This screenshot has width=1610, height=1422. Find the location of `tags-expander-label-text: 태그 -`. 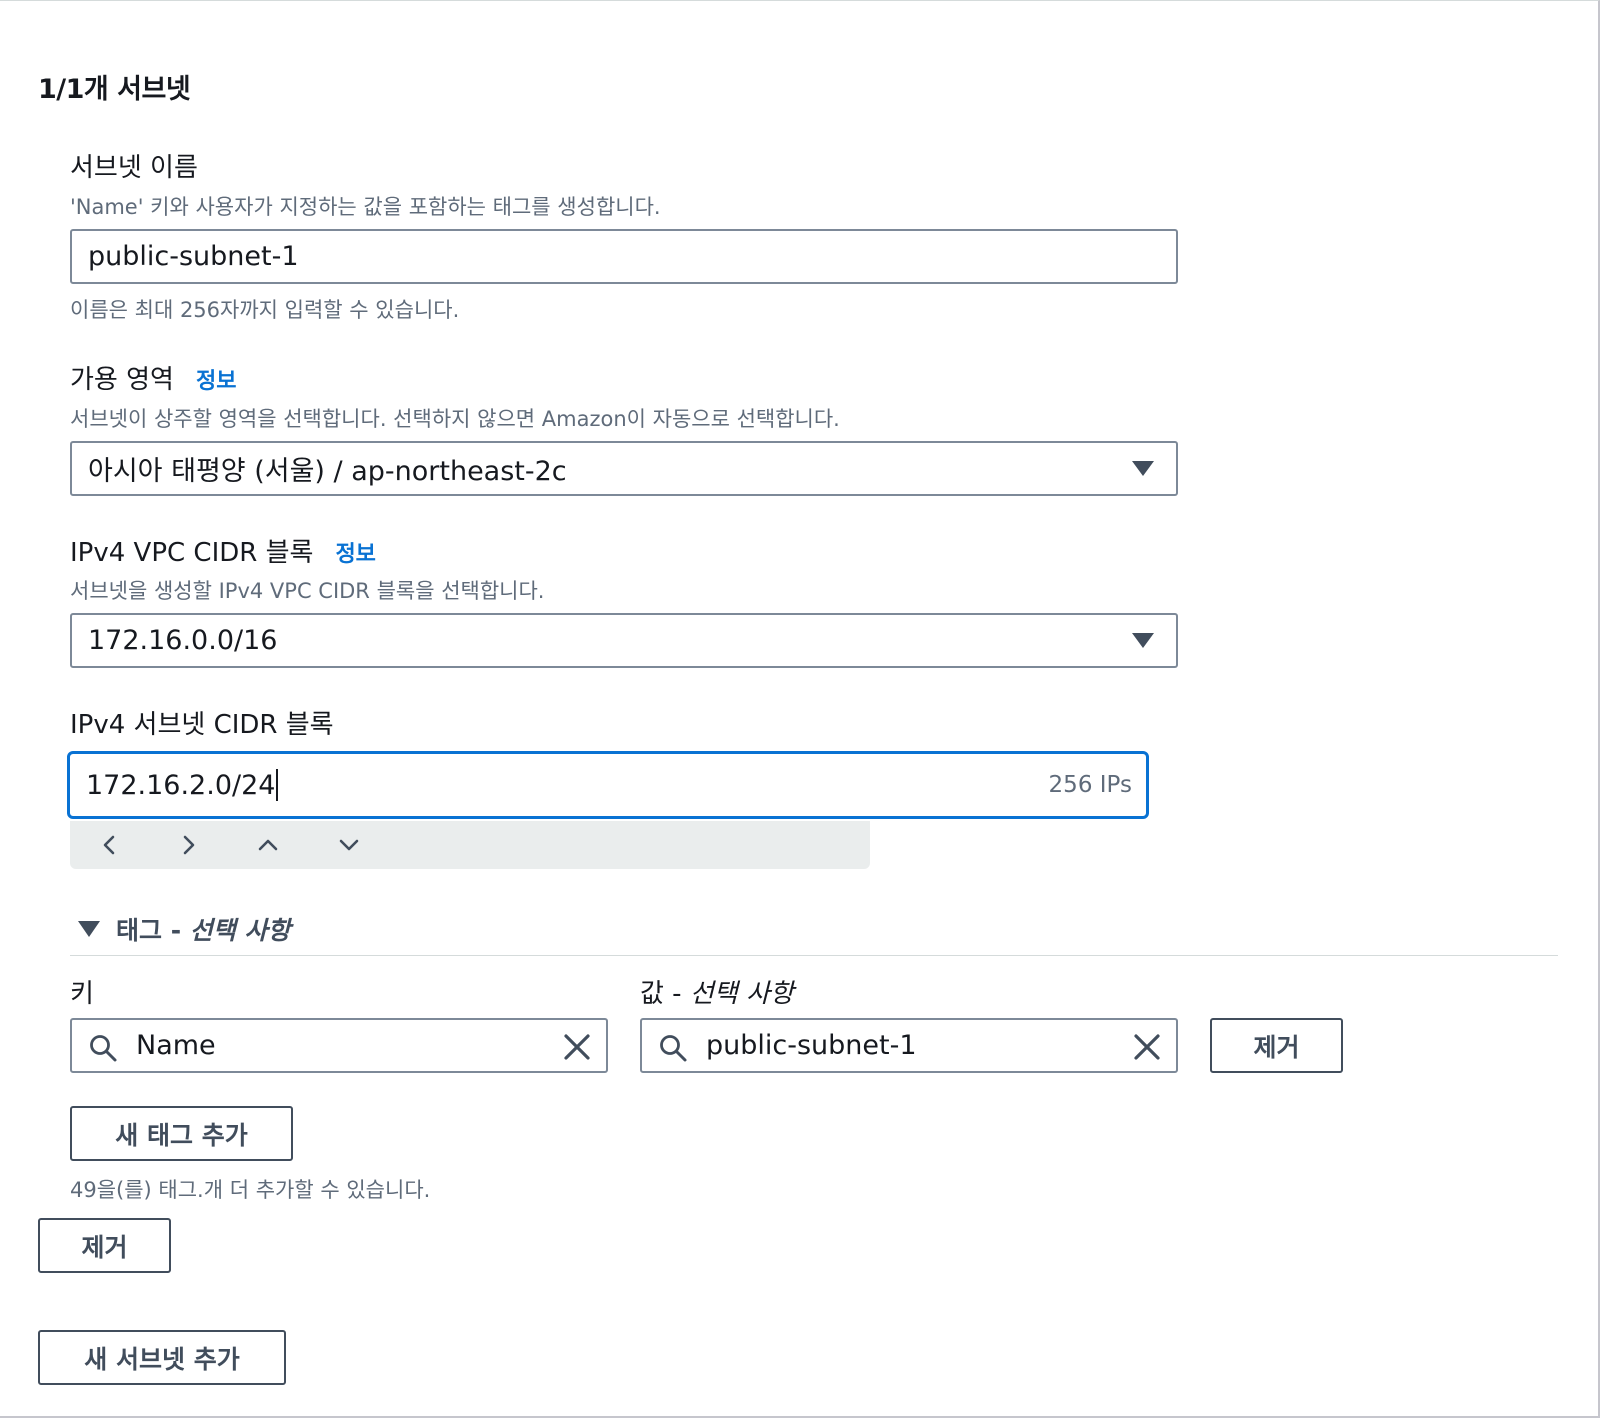

tags-expander-label-text: 태그 - is located at coordinates (153, 930).